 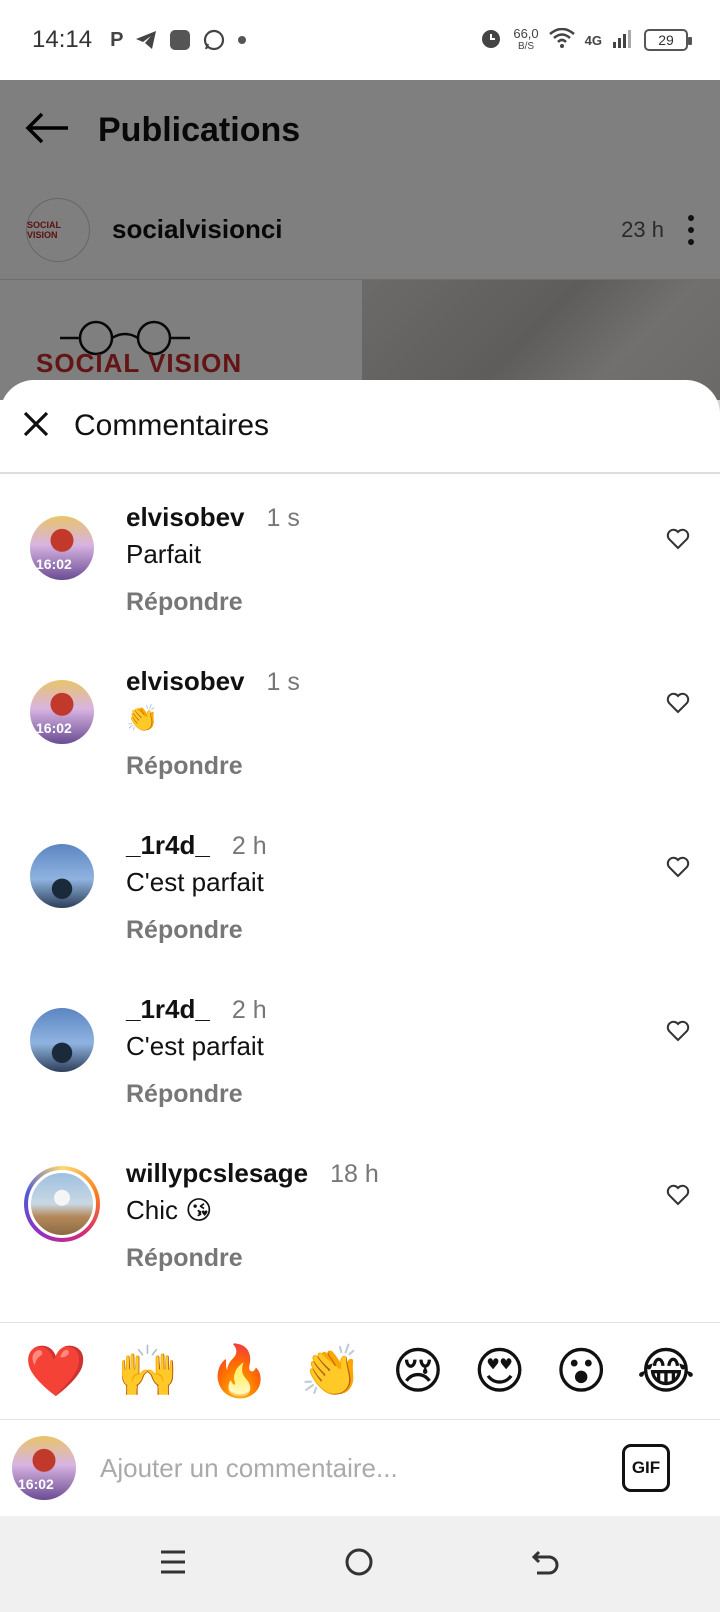 What do you see at coordinates (62, 39) in the screenshot?
I see `status-time: 14:14` at bounding box center [62, 39].